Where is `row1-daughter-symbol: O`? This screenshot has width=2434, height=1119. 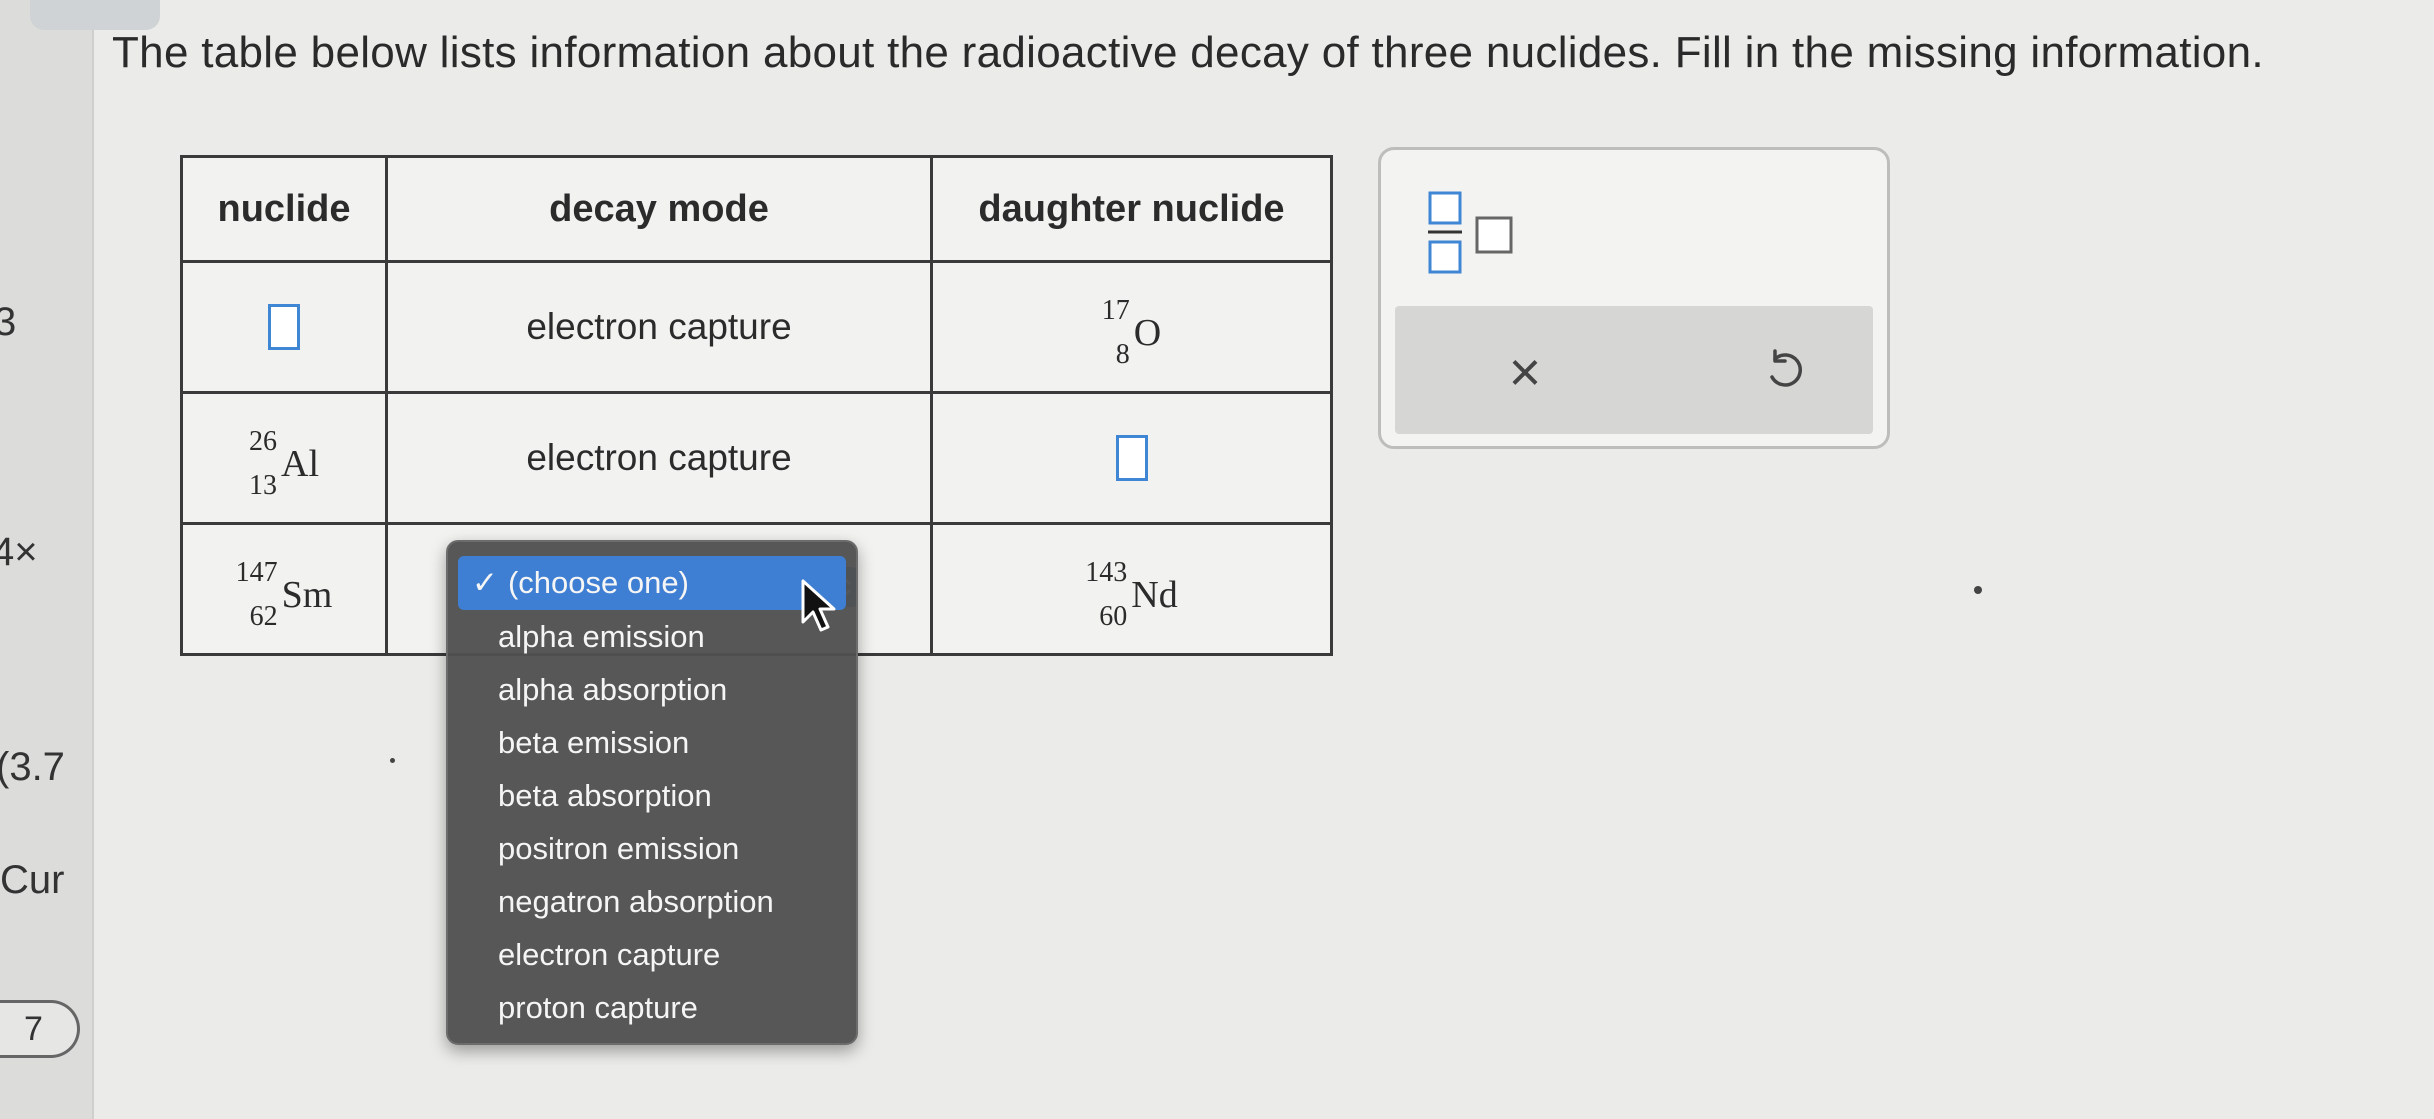
row1-daughter-symbol: O is located at coordinates (1147, 332).